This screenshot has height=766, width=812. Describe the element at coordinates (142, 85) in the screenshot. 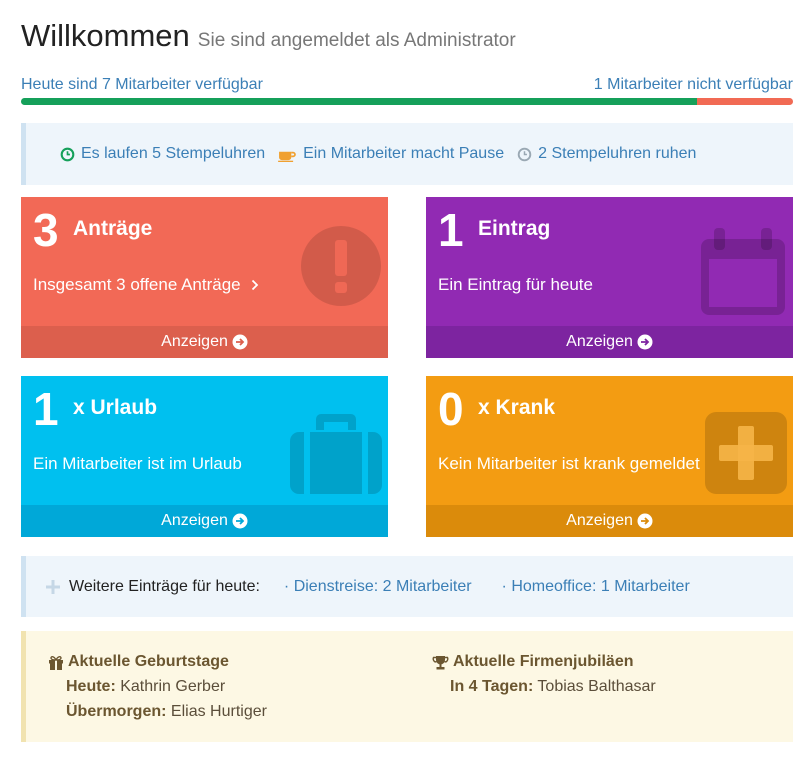

I see `available-employees-link: Heute sind 7 Mitarbeiter verfügbar` at that location.